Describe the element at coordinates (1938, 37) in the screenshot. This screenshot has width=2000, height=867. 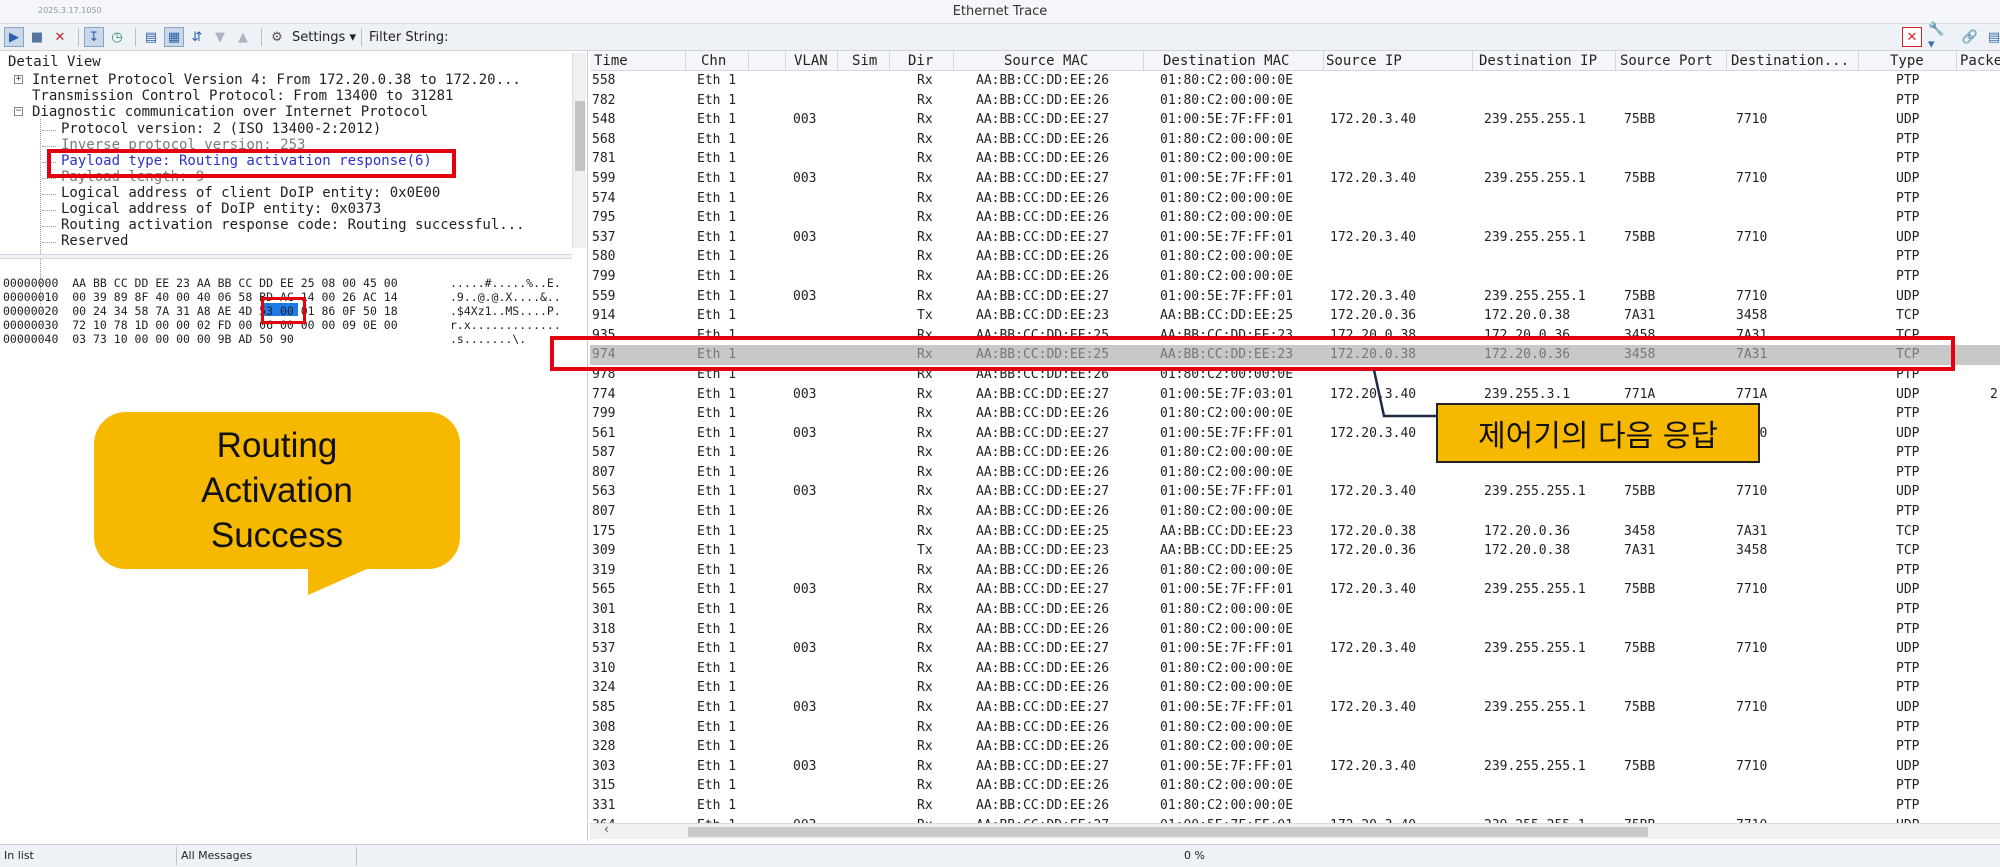
I see `wrench-icon: 🔧▾` at that location.